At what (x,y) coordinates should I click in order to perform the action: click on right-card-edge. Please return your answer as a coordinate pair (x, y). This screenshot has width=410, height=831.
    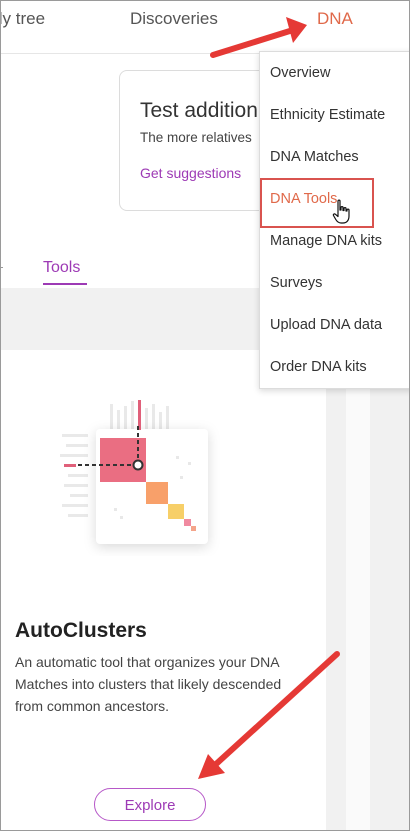
    Looking at the image, I should click on (358, 590).